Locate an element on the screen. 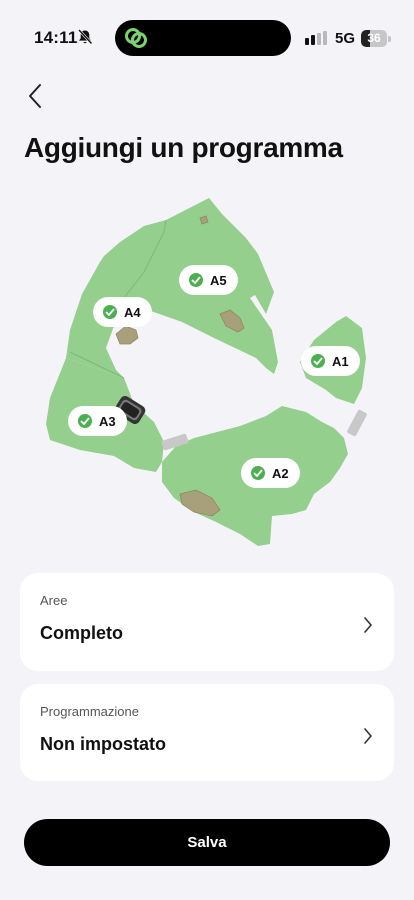  schedule-label: Programmazione is located at coordinates (89, 711).